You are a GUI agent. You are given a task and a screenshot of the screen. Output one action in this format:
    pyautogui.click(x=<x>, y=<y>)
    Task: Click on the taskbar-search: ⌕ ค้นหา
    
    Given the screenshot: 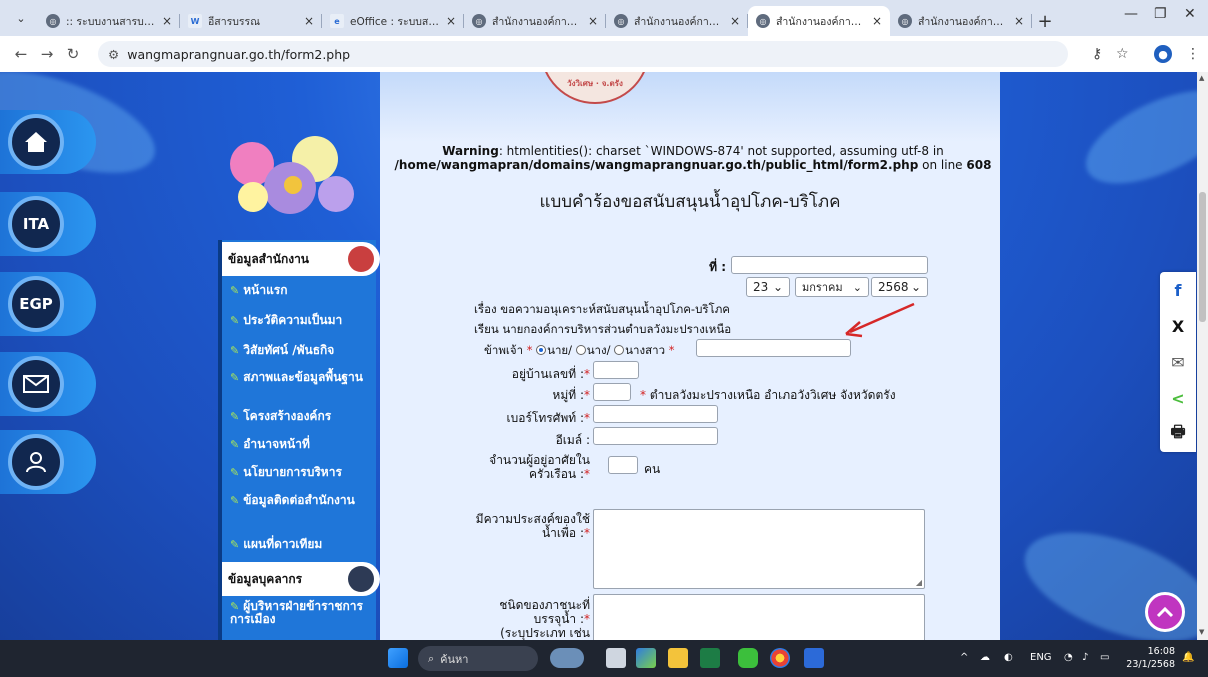 What is the action you would take?
    pyautogui.click(x=478, y=658)
    